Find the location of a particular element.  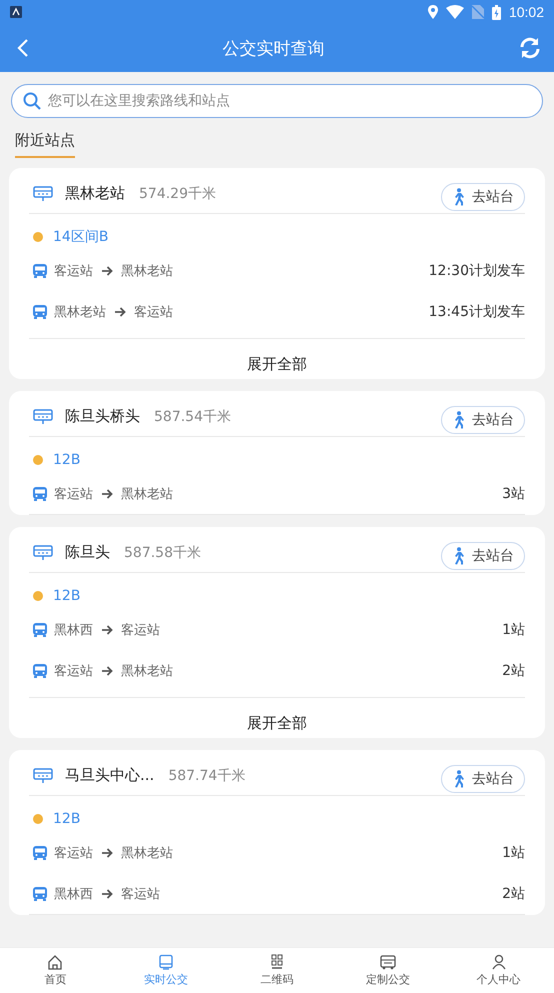

station-name: 黑林老站 is located at coordinates (95, 193).